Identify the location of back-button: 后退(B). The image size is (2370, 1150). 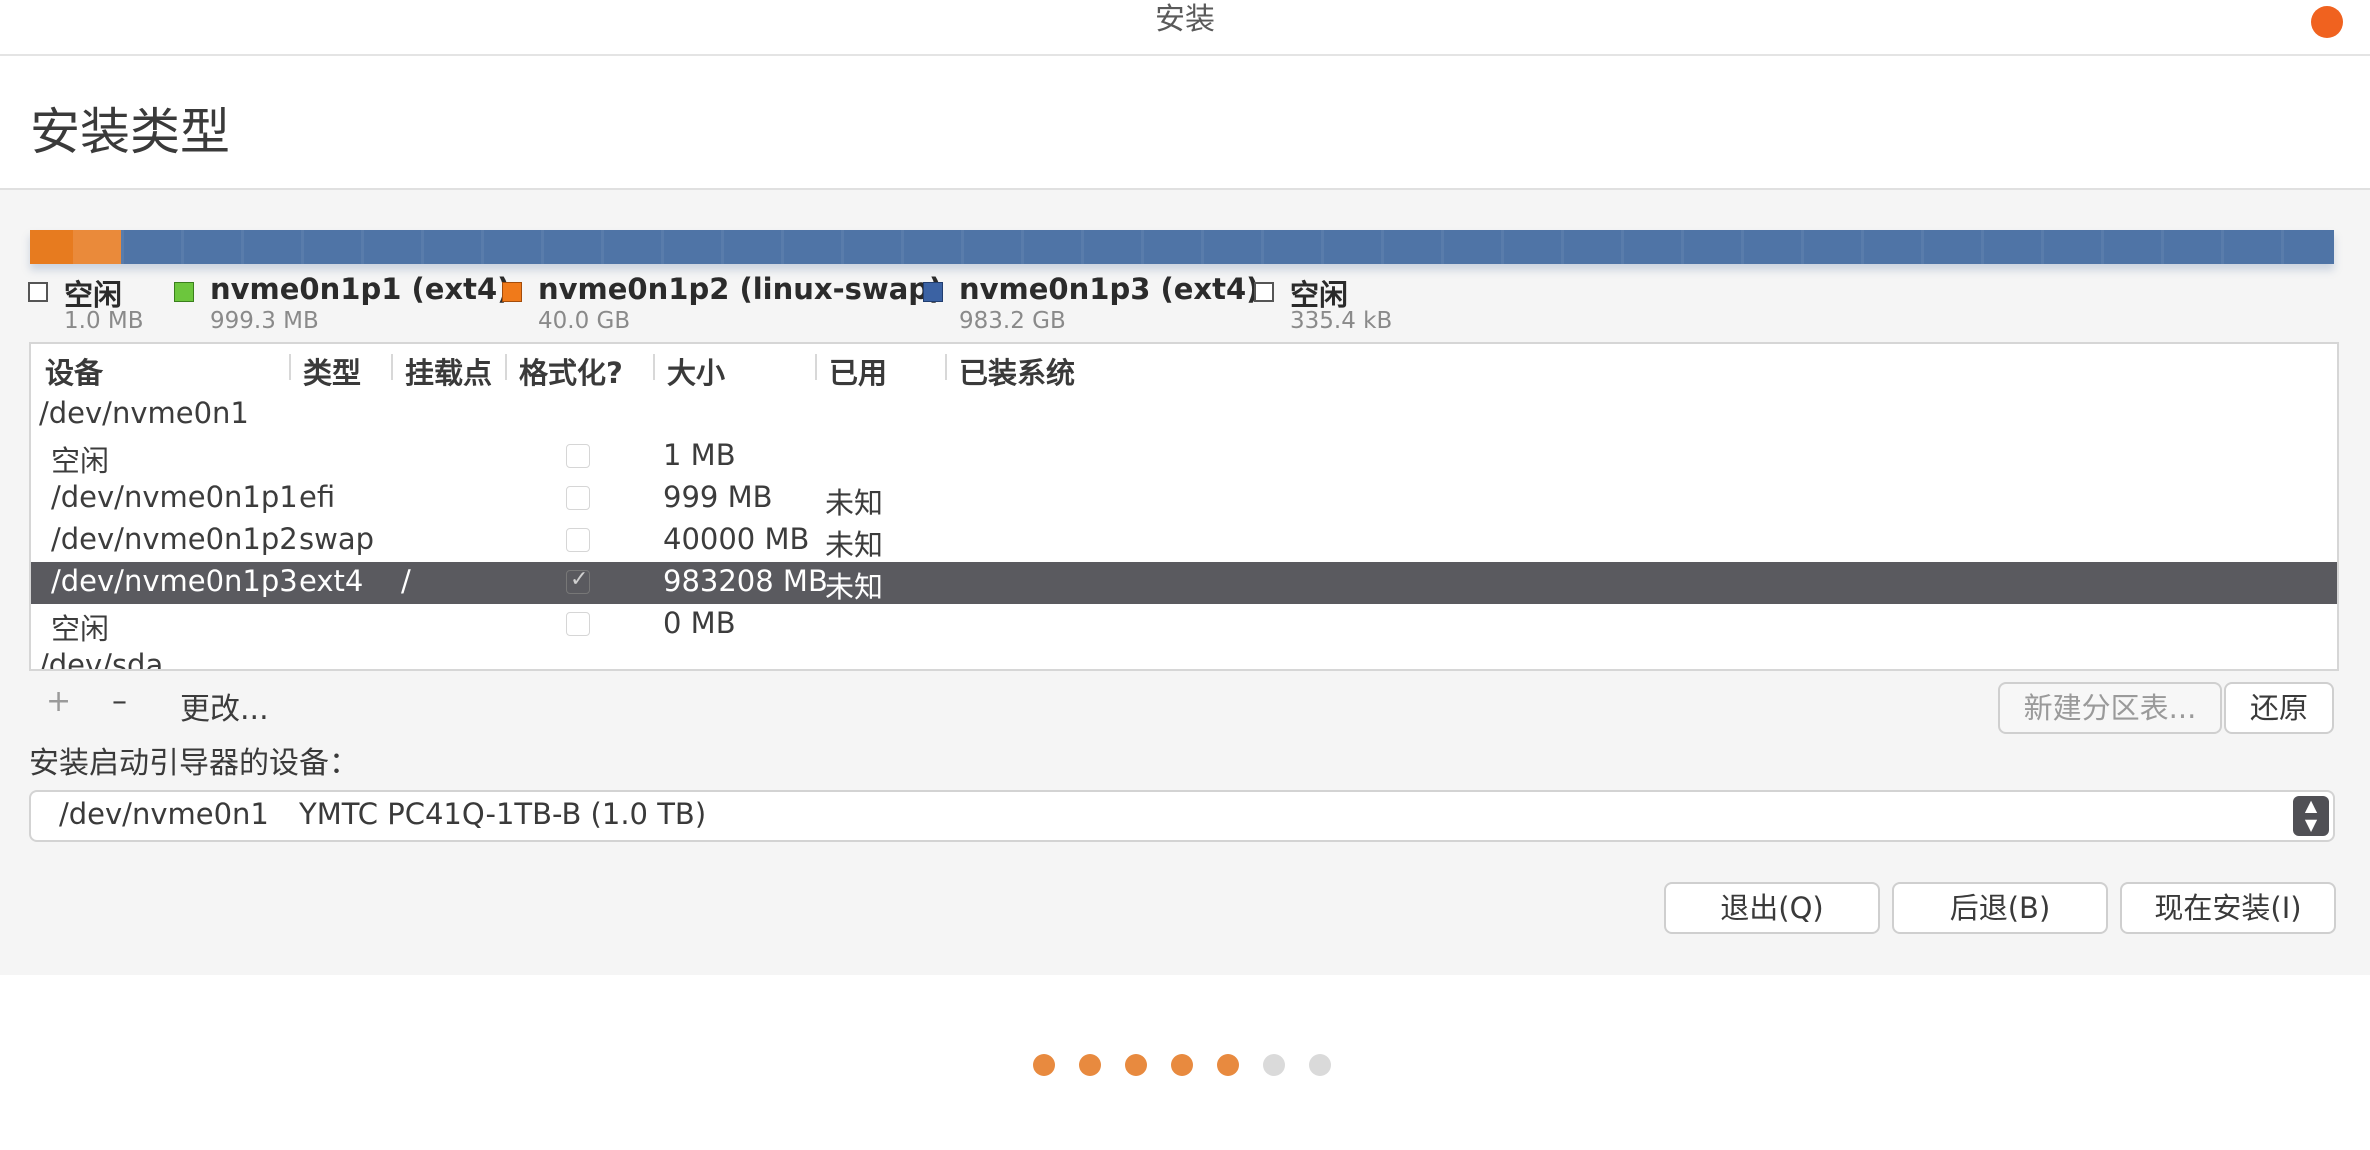
(2000, 908).